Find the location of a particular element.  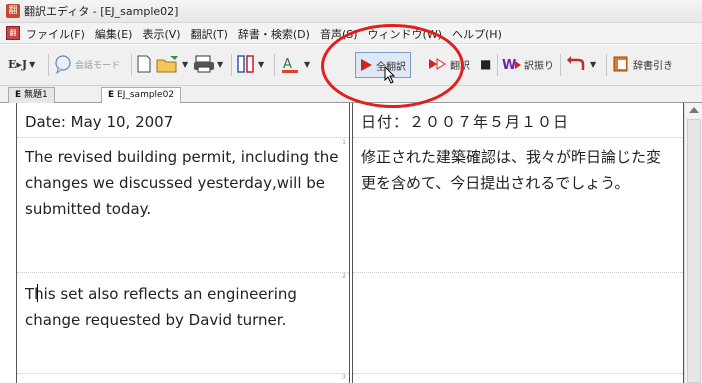

split-translation-label: 訳振り is located at coordinates (539, 66).